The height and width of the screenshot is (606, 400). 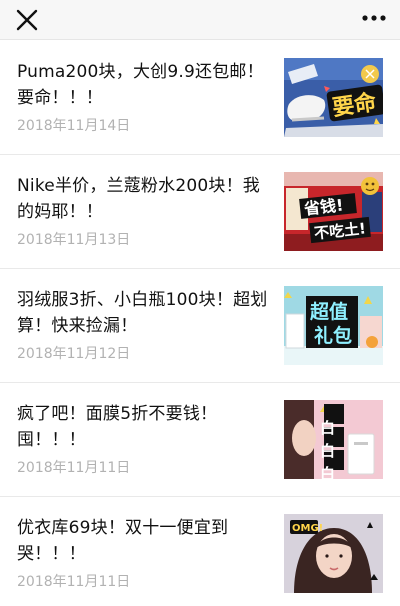 I want to click on article-title: 羽绒服3折、小白瓶100块！超划算！快来捡漏！, so click(x=146, y=313).